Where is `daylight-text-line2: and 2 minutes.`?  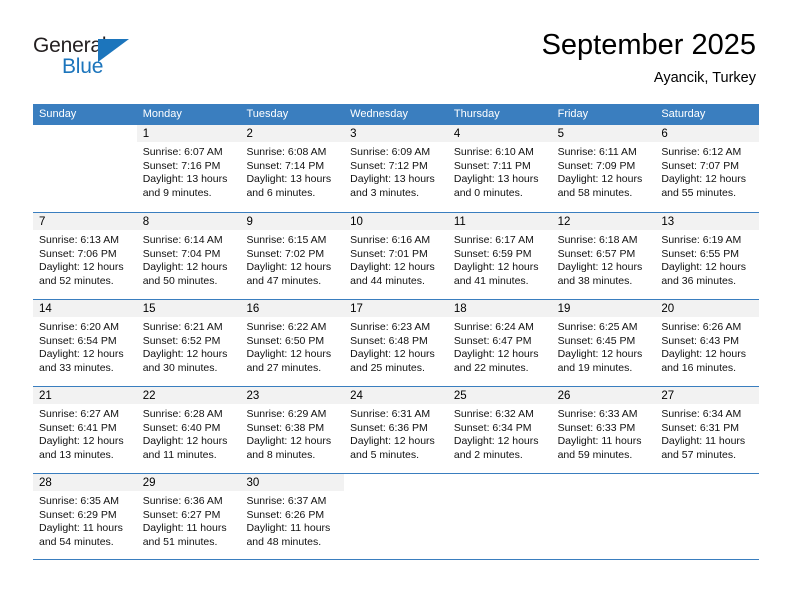 daylight-text-line2: and 2 minutes. is located at coordinates (488, 454).